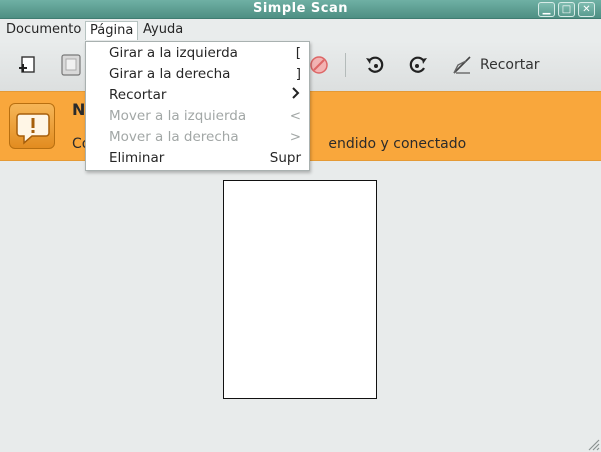  I want to click on minimize-icon: ▁, so click(546, 9).